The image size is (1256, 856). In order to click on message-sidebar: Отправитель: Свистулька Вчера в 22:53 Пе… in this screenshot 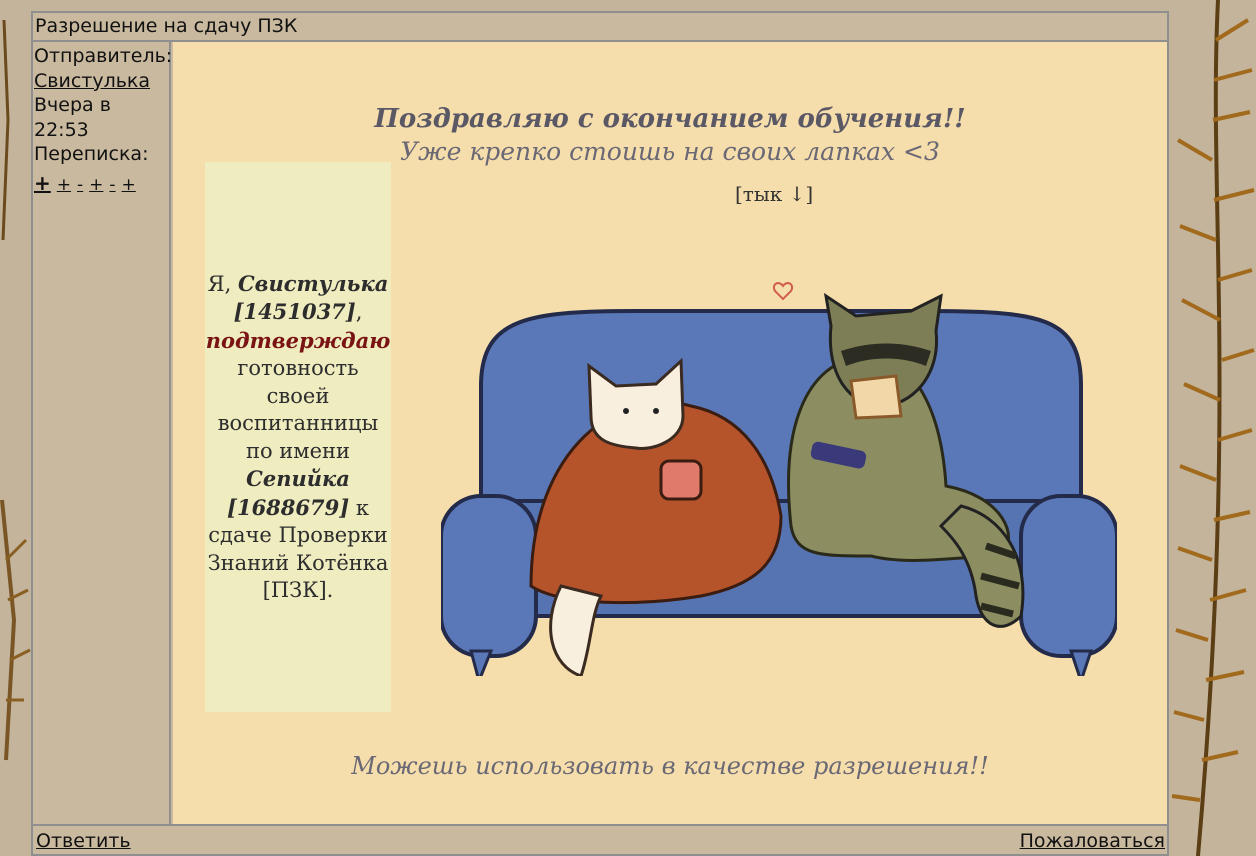, I will do `click(103, 433)`.